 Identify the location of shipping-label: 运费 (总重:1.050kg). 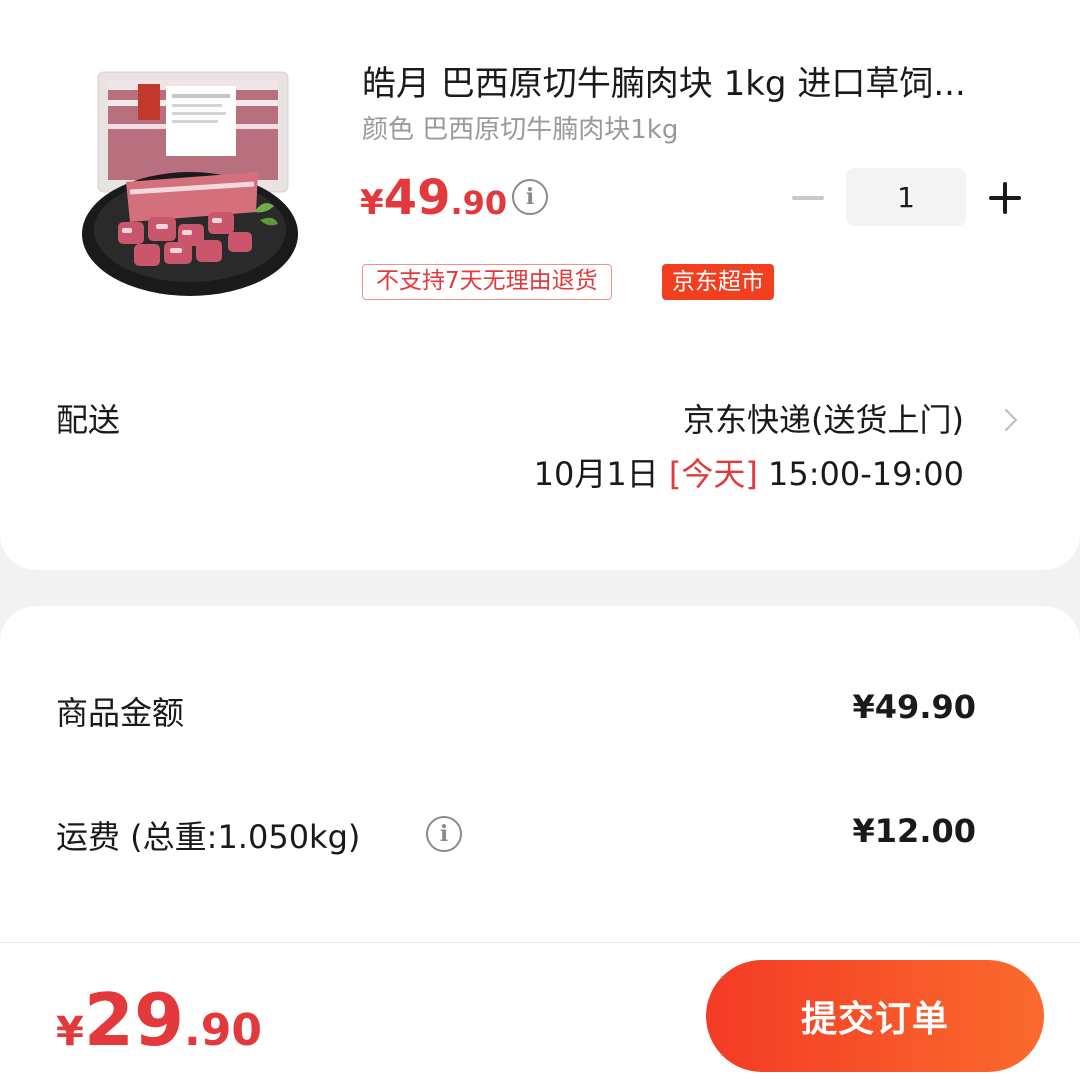
(208, 837).